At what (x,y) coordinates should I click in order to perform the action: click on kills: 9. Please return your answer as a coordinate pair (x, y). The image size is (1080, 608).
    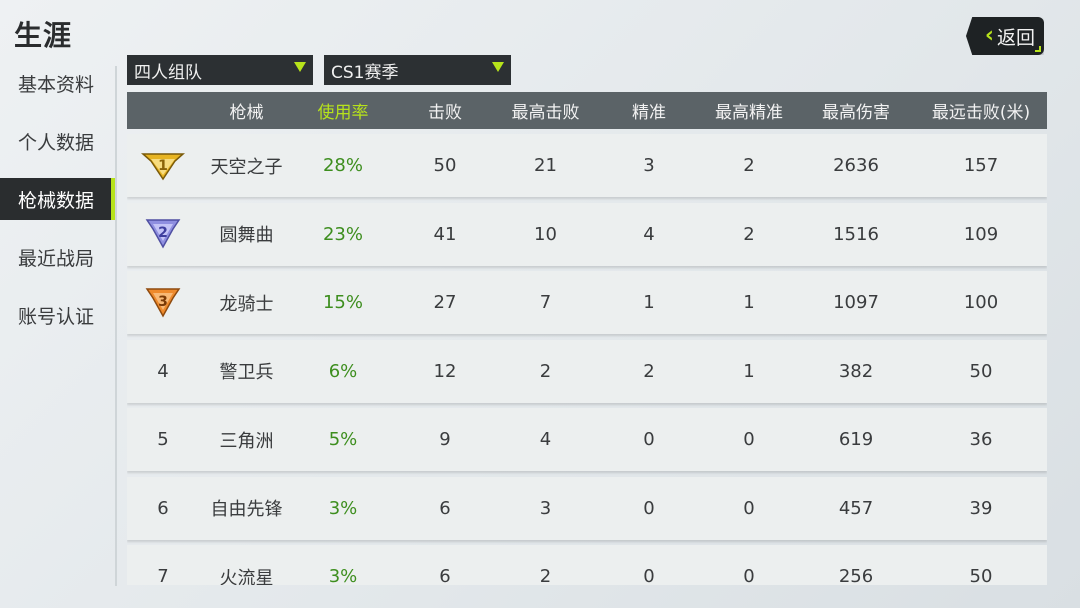
    Looking at the image, I should click on (445, 439).